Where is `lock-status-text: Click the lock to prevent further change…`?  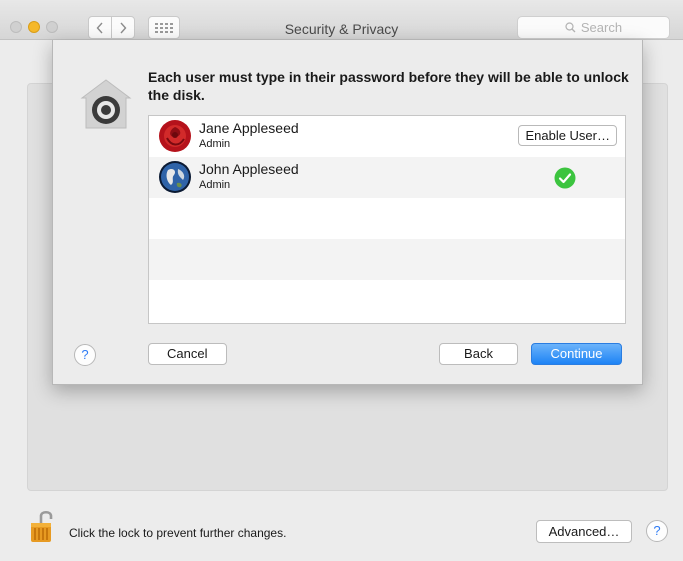 lock-status-text: Click the lock to prevent further change… is located at coordinates (178, 533).